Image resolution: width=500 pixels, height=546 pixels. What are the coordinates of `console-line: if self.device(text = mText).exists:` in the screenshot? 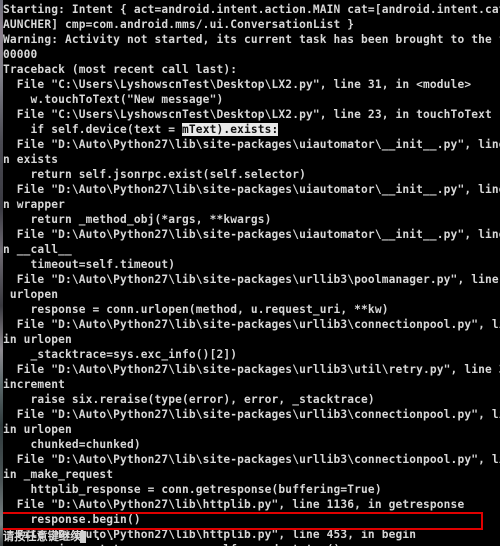 It's located at (141, 129).